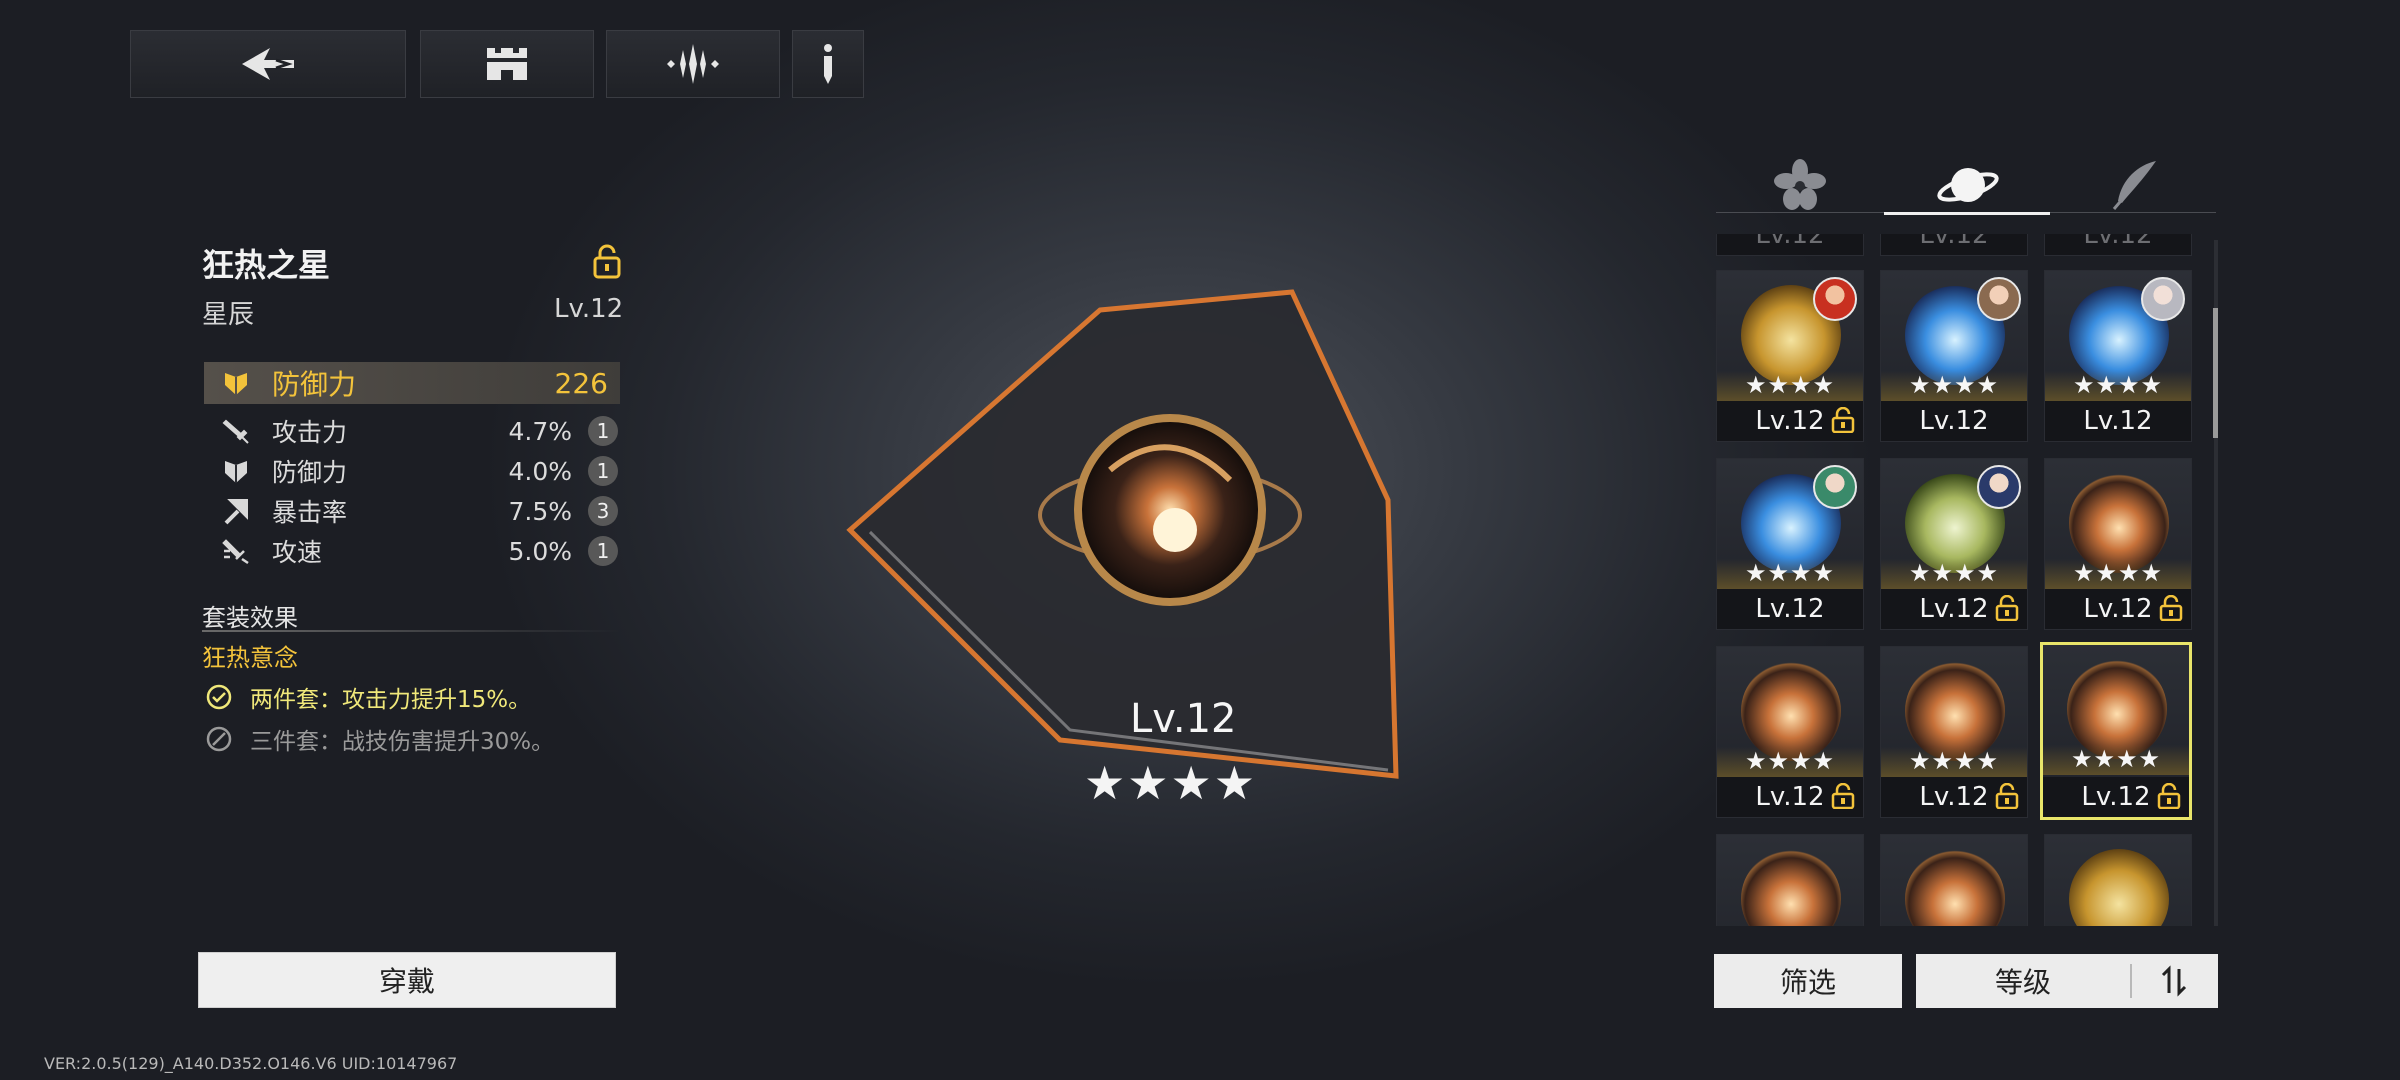 The height and width of the screenshot is (1080, 2400). What do you see at coordinates (412, 551) in the screenshot?
I see `sub-stat-row: 攻速 5.0% 1` at bounding box center [412, 551].